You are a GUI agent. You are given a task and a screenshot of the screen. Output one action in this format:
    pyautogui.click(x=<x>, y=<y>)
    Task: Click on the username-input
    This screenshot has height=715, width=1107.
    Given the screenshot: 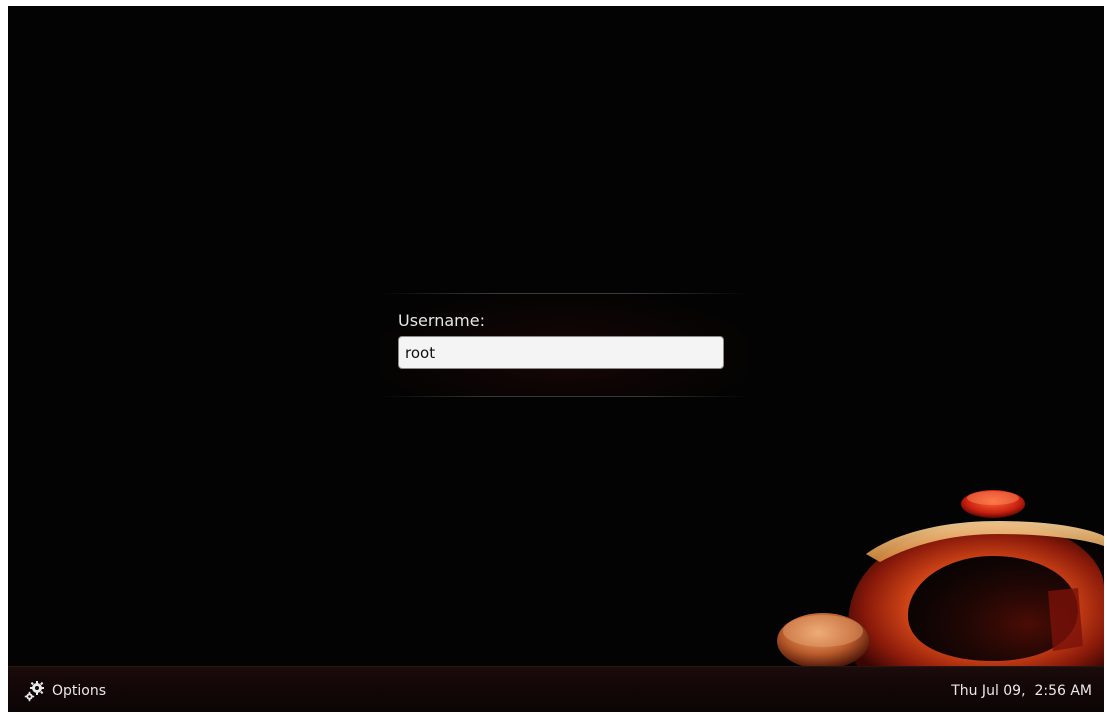 What is the action you would take?
    pyautogui.click(x=561, y=352)
    